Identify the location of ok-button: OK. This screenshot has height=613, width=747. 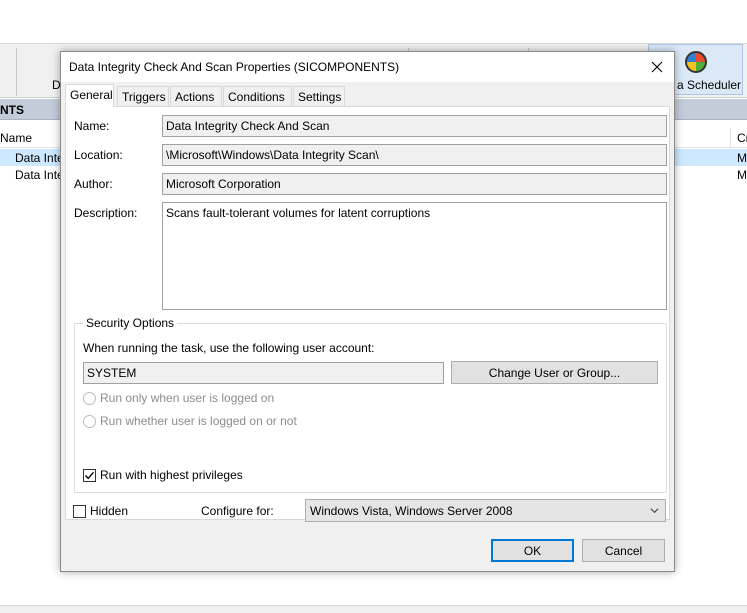
(532, 550).